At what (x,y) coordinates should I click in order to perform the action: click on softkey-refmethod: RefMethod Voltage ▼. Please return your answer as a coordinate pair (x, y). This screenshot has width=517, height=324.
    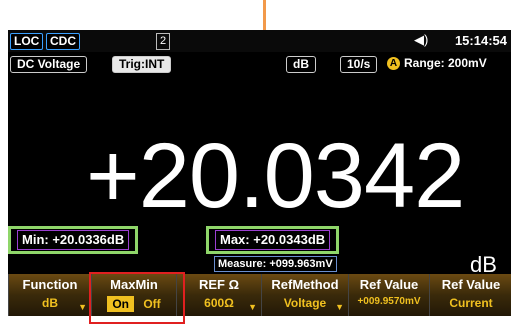
    Looking at the image, I should click on (304, 295).